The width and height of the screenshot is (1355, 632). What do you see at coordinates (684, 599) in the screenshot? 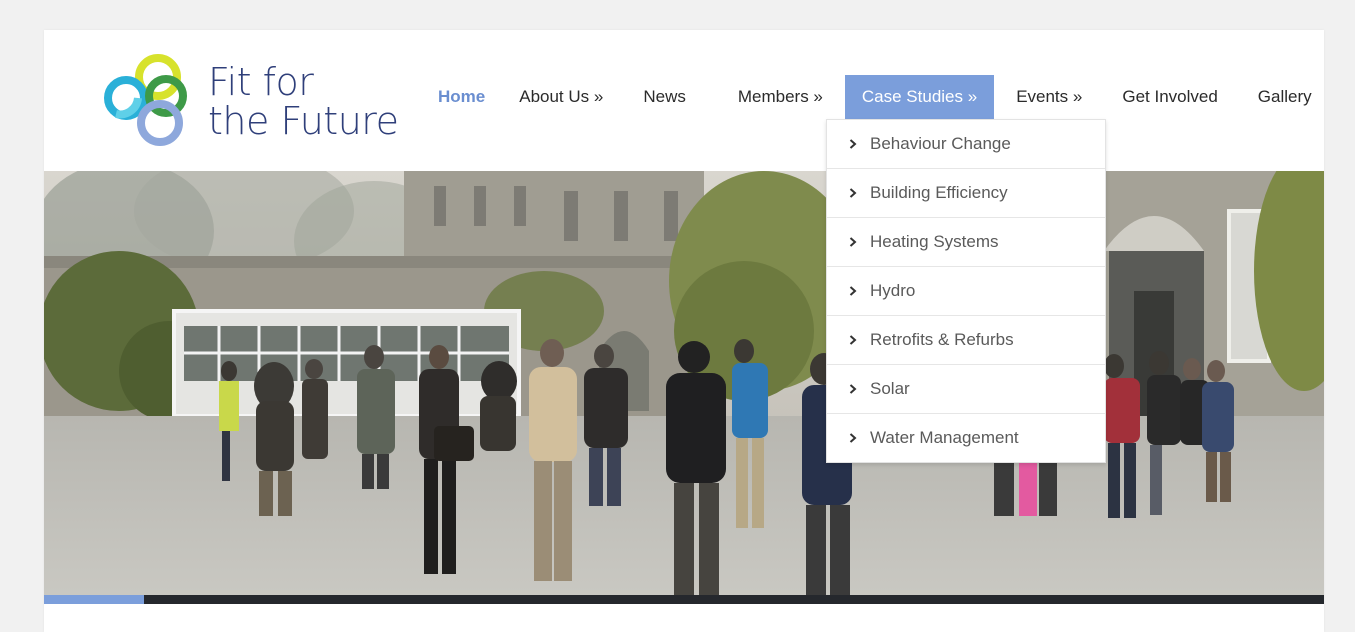
I see `slider-progress-track` at bounding box center [684, 599].